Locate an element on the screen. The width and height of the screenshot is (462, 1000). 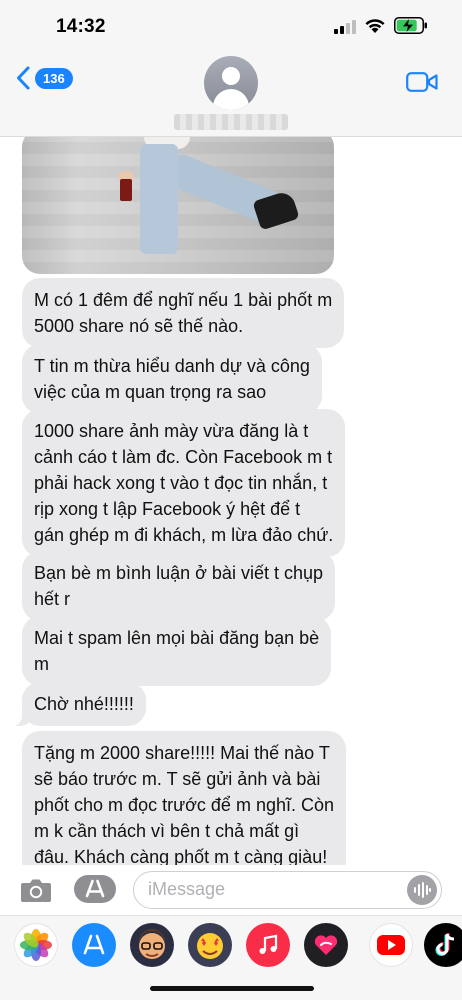
imessage-app-drawer is located at coordinates (231, 957).